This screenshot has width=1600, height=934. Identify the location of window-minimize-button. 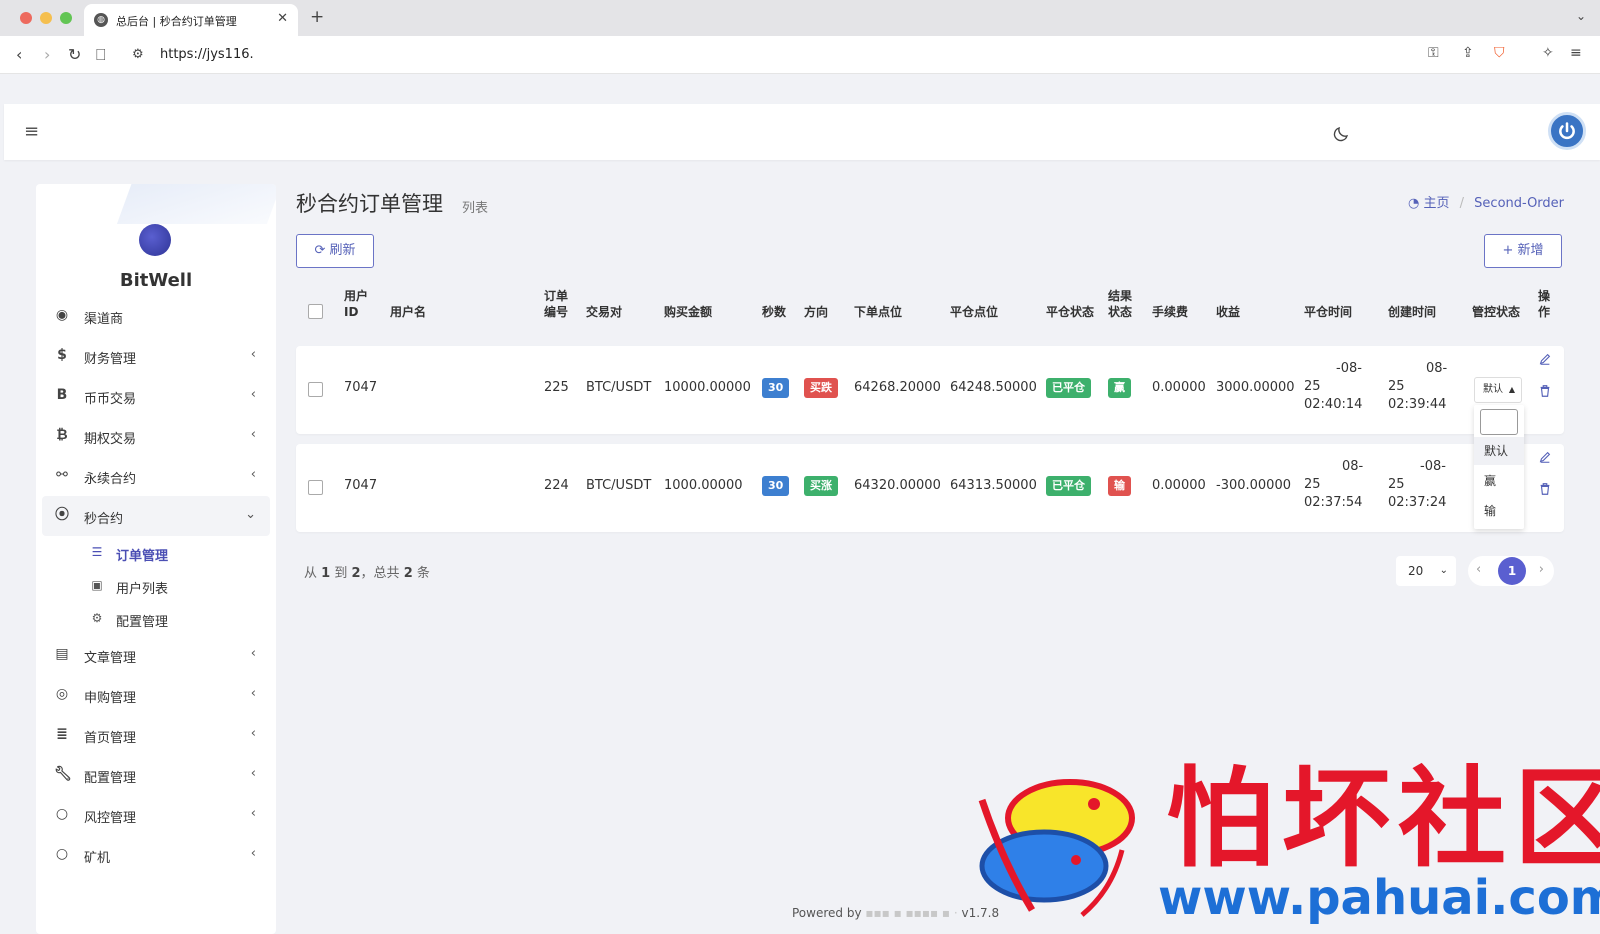
(46, 18).